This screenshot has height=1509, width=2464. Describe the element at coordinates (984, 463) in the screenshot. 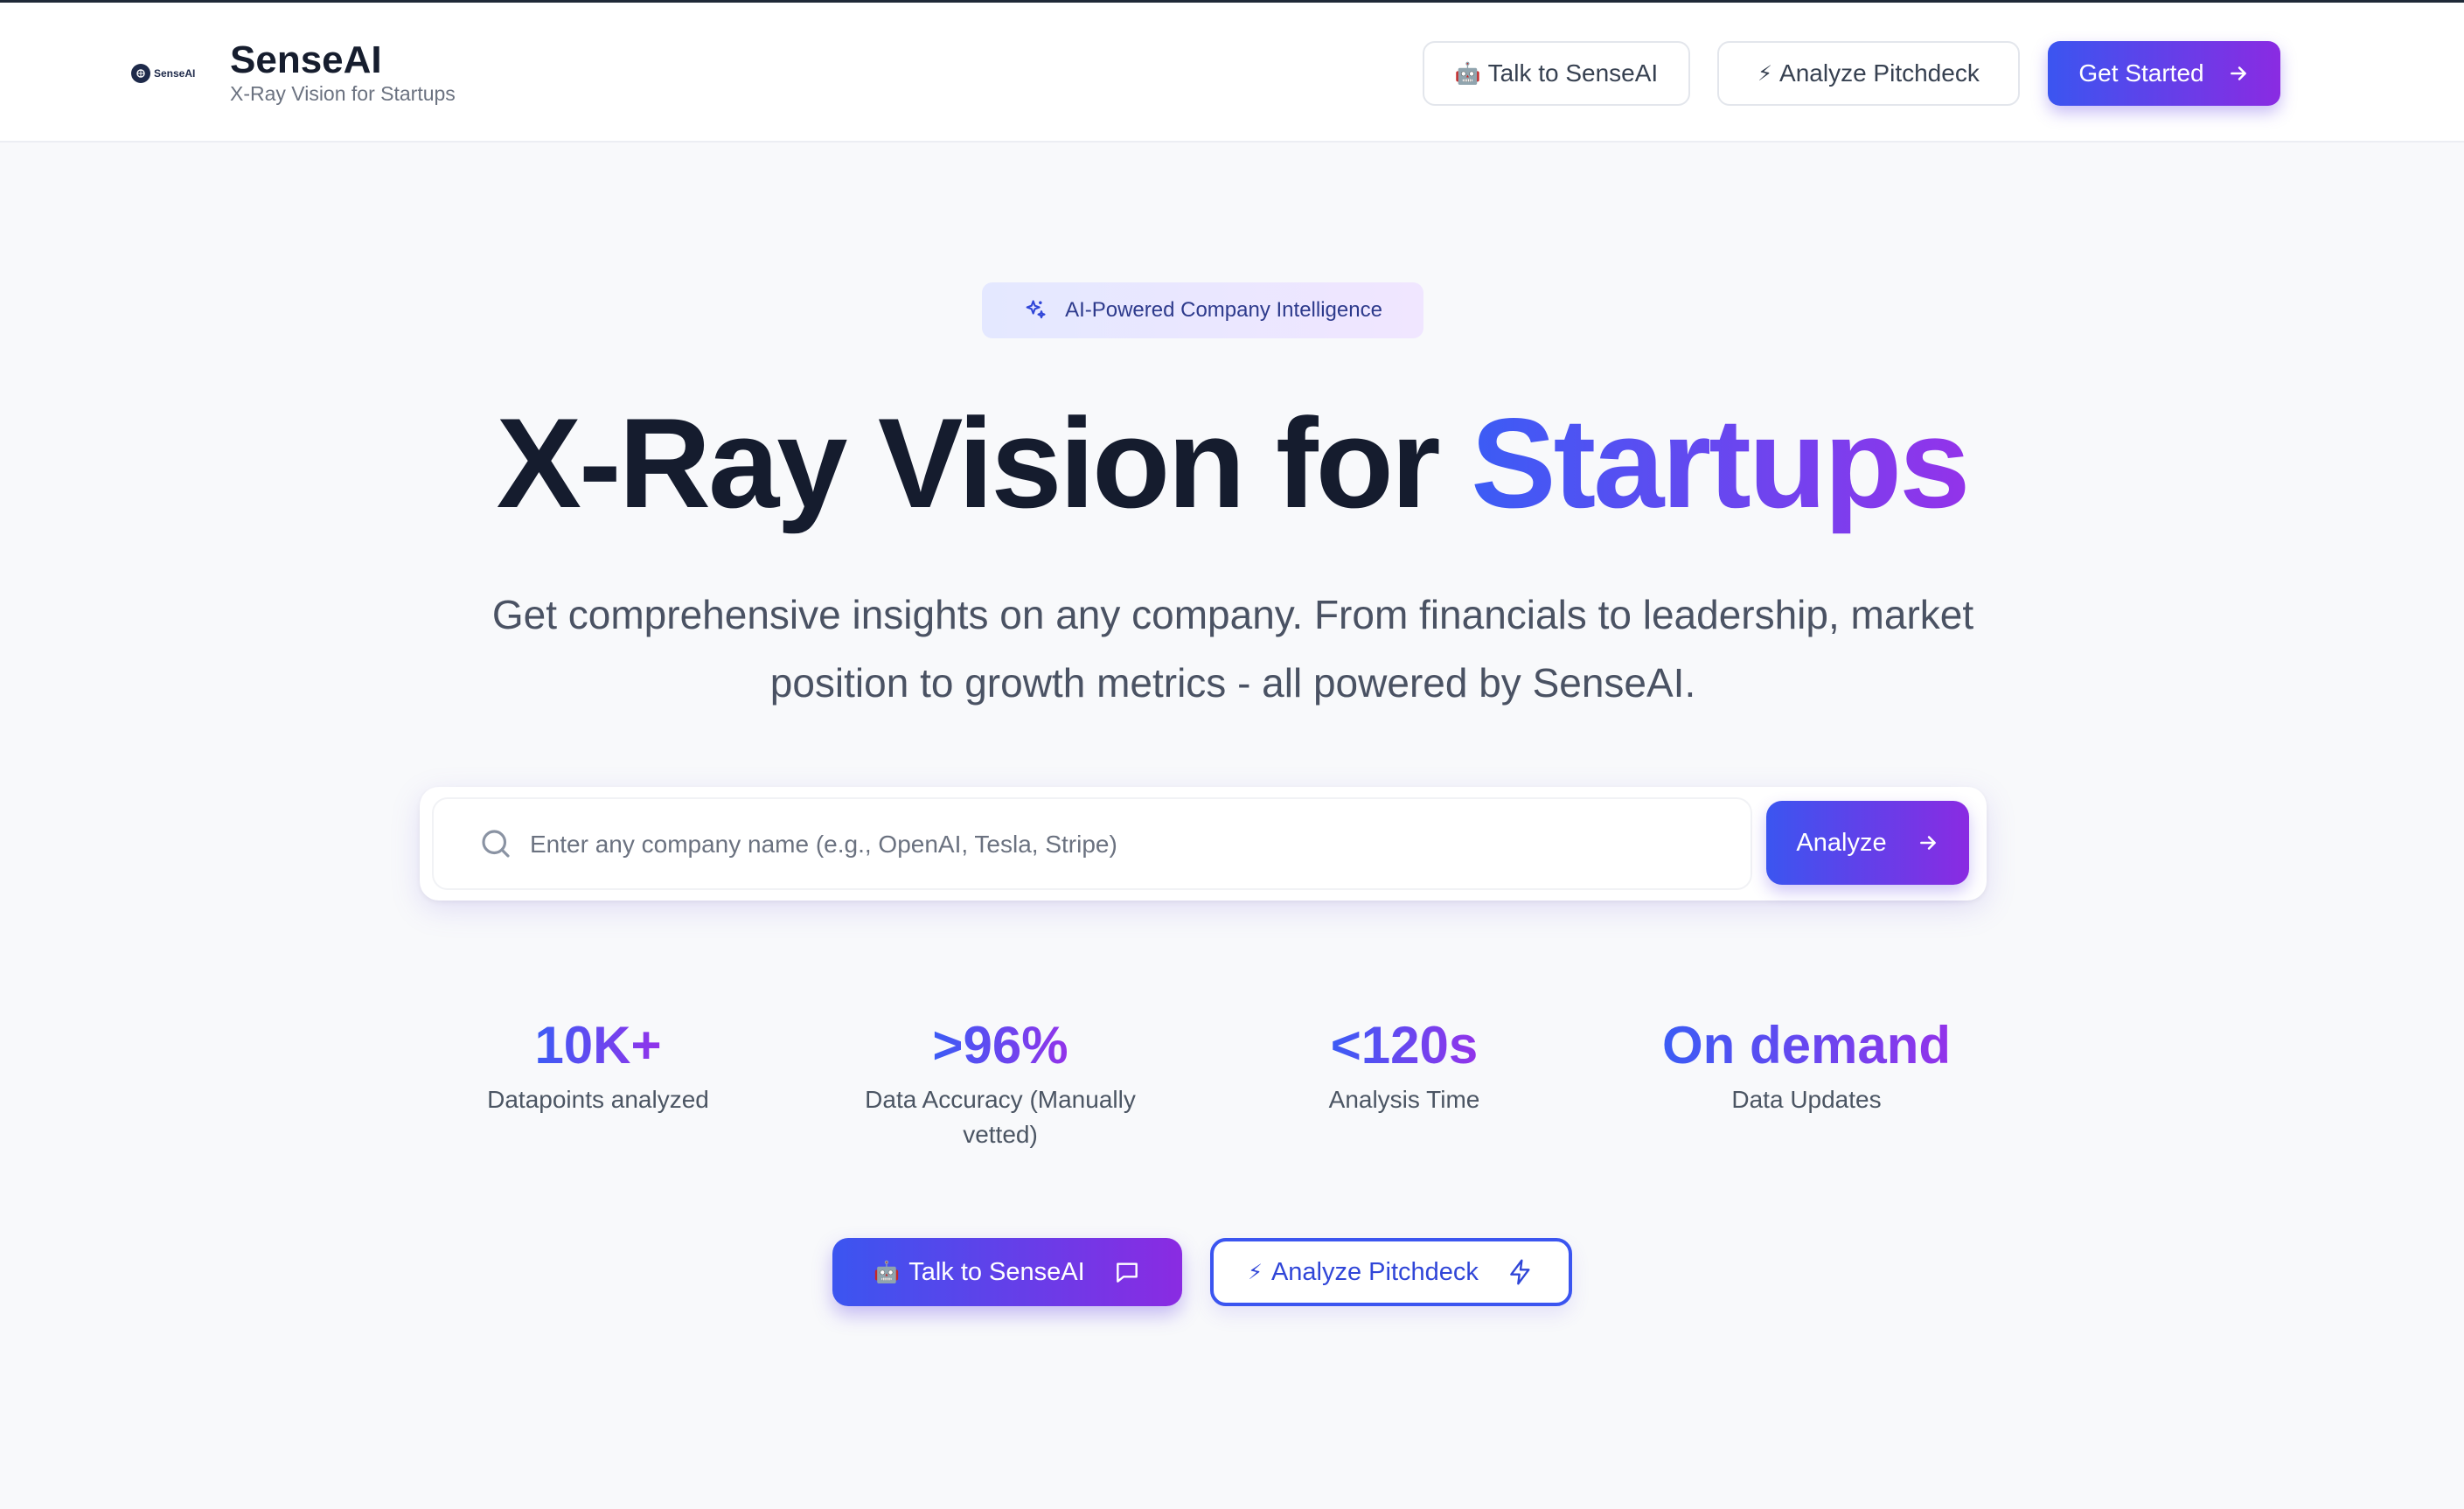

I see `hero-title-main: X-Ray Vision for` at that location.